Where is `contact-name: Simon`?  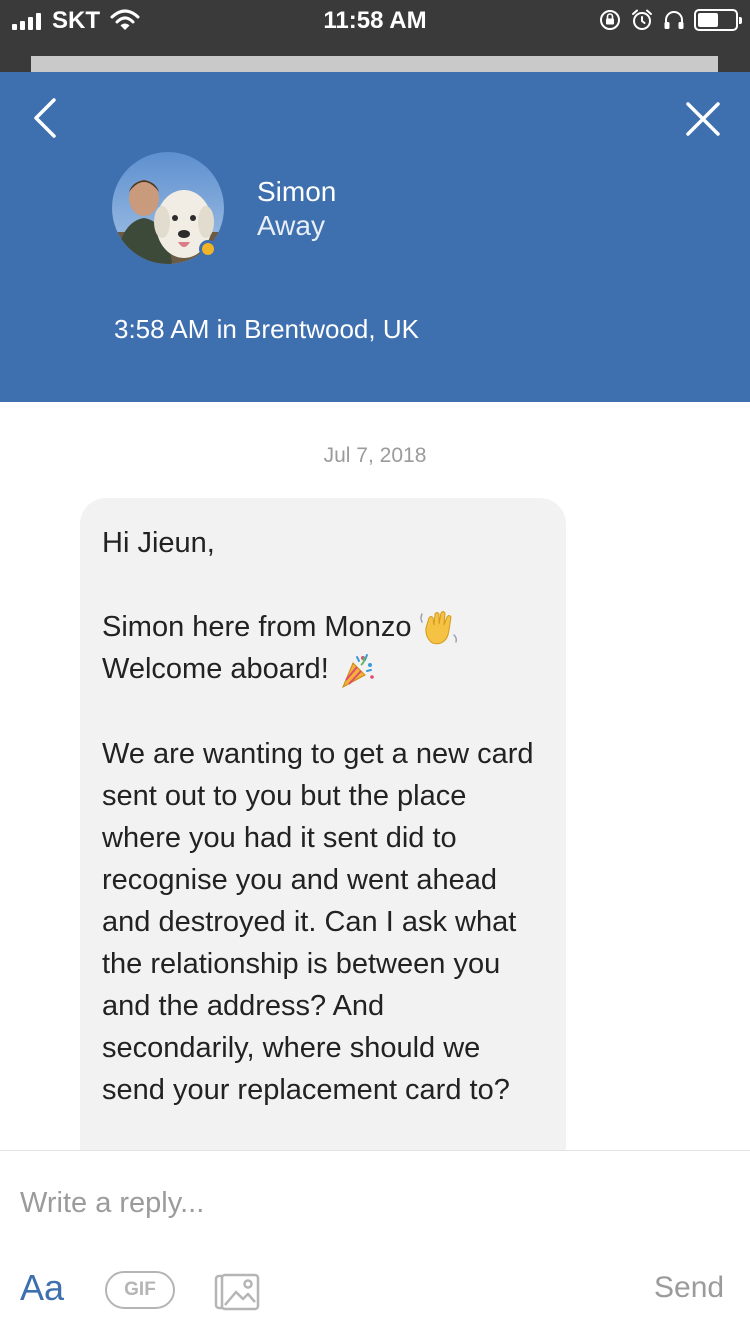
contact-name: Simon is located at coordinates (297, 191).